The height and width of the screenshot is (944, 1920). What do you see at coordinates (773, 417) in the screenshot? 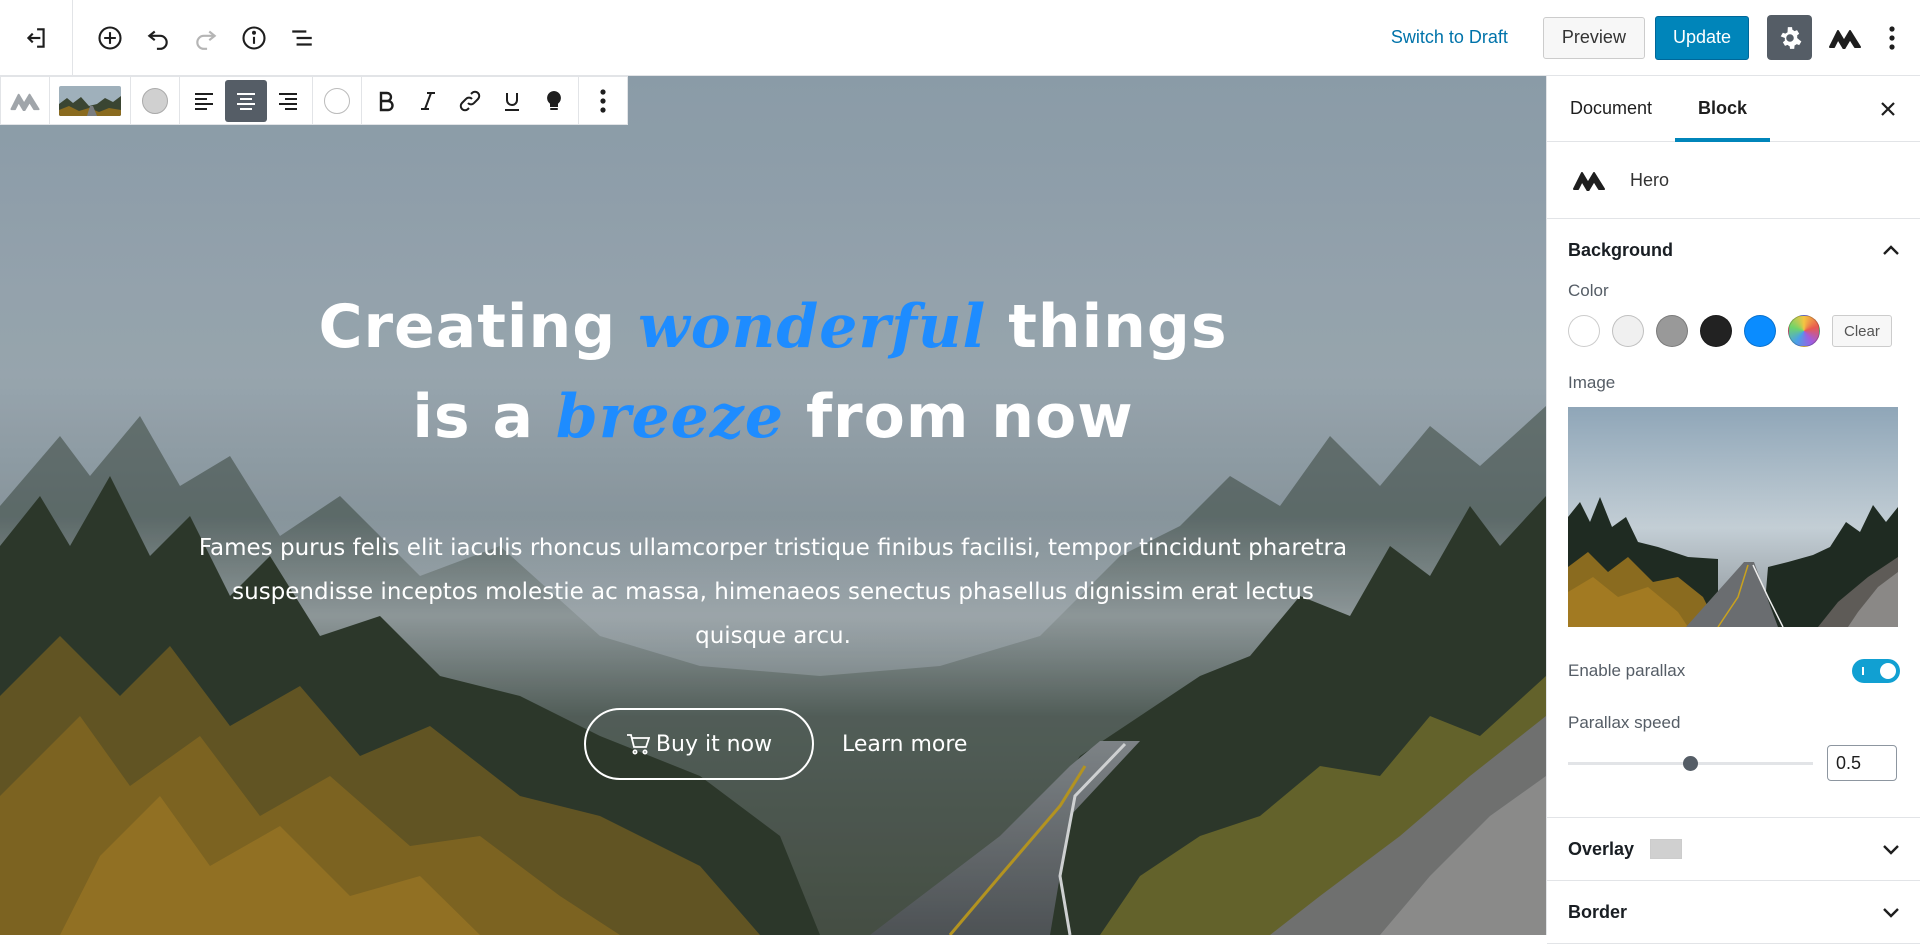
I see `hero-headline-line2: is a breeze from now` at bounding box center [773, 417].